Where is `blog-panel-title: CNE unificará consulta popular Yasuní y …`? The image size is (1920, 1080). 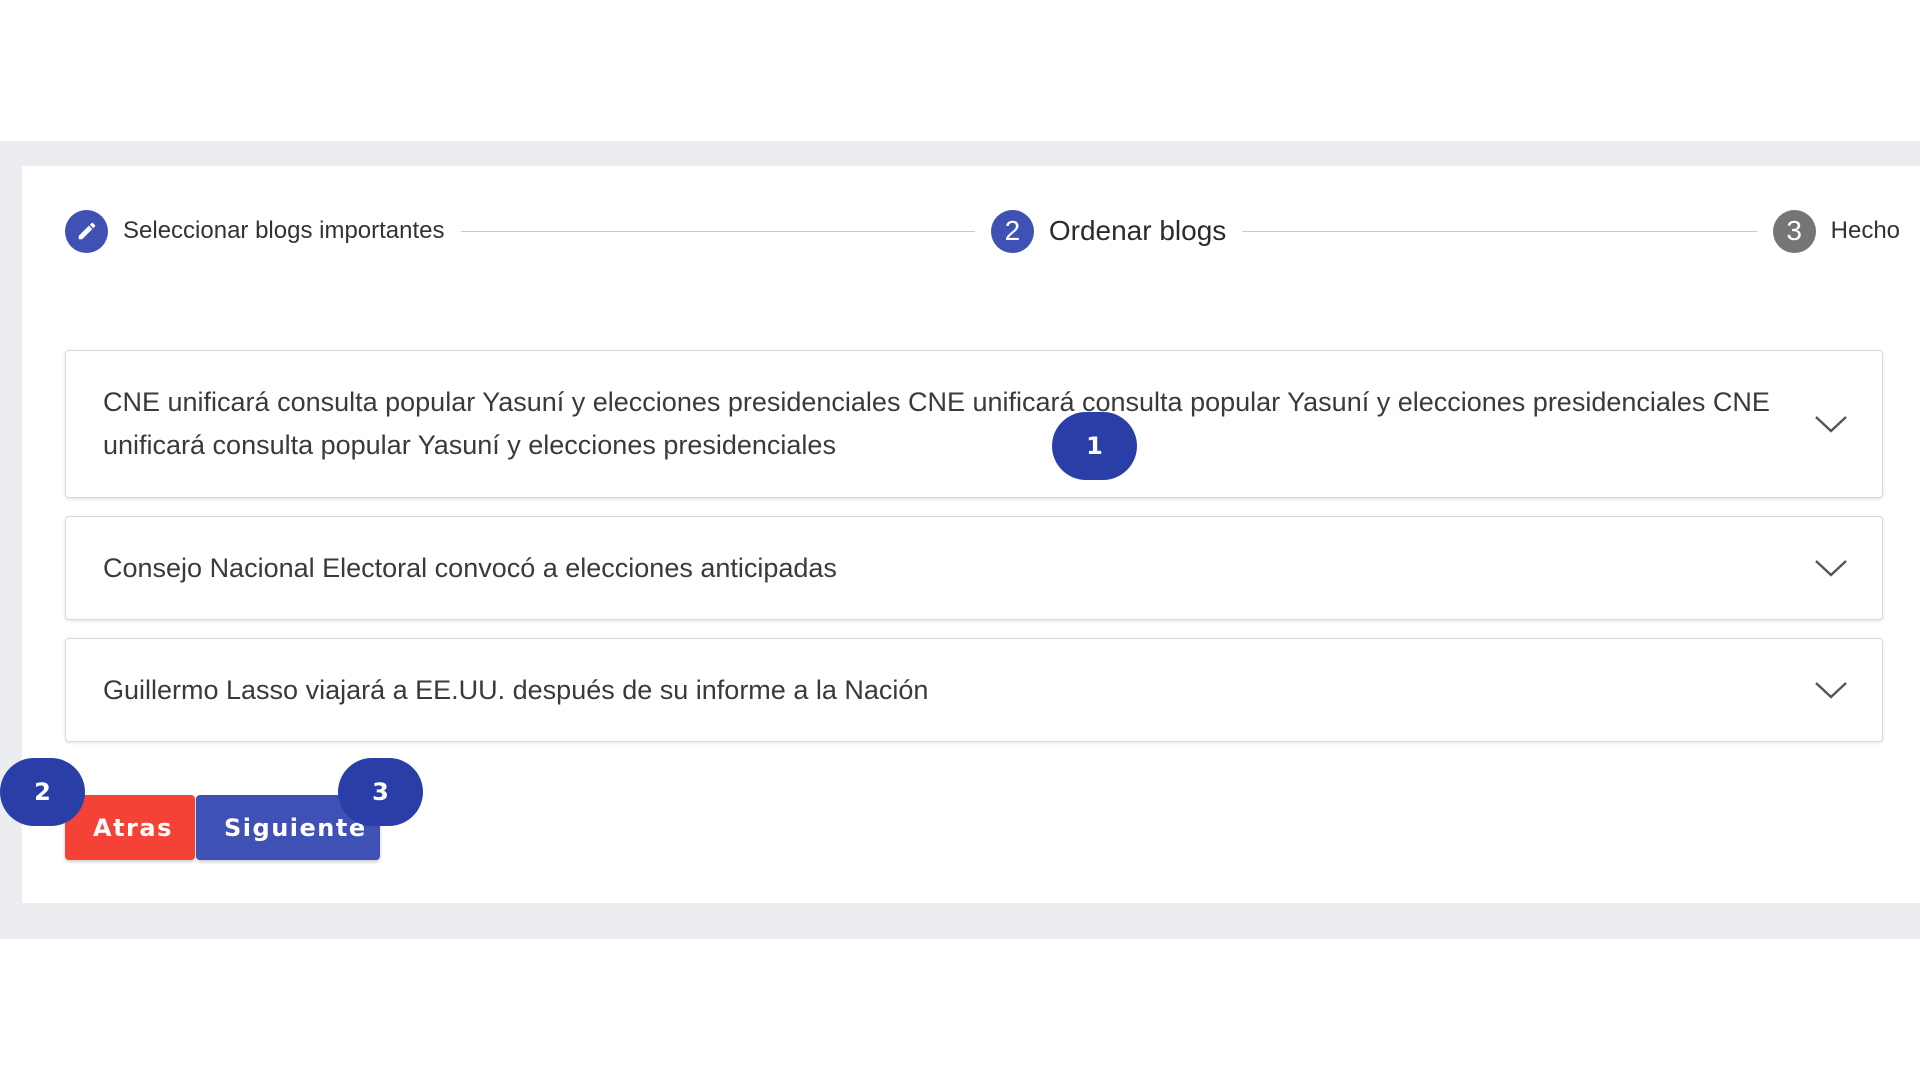 blog-panel-title: CNE unificará consulta popular Yasuní y … is located at coordinates (936, 423).